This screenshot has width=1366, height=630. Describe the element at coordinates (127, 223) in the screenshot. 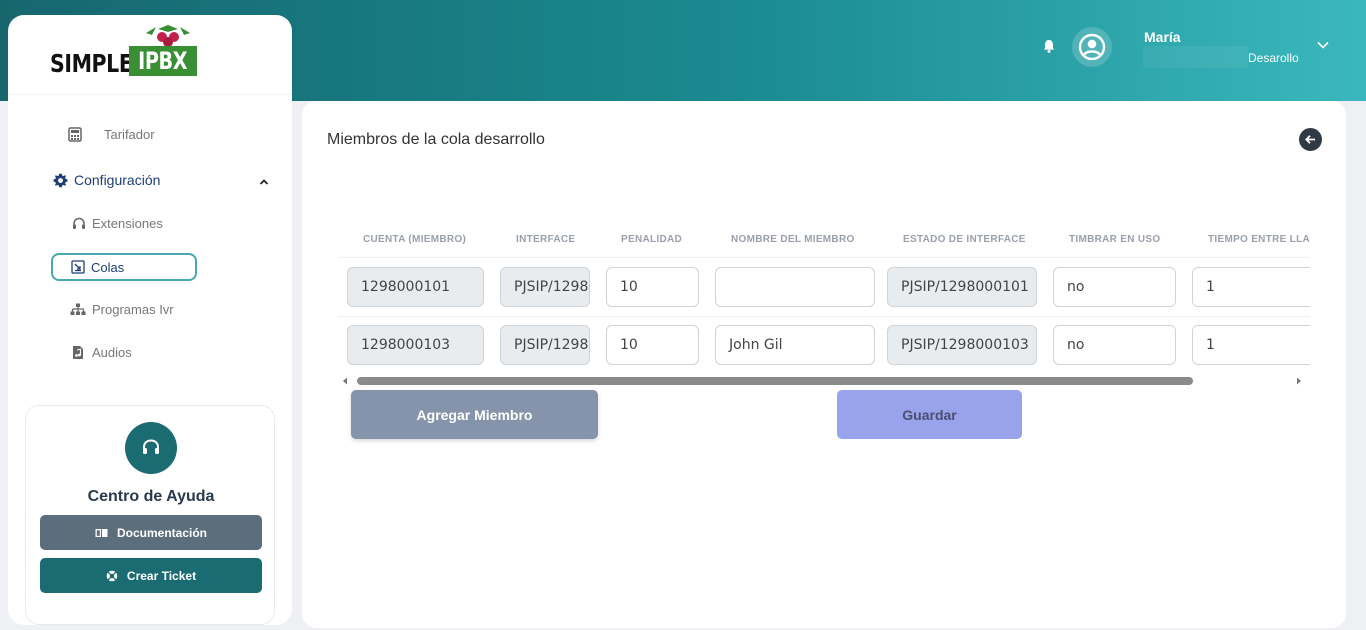

I see `sidebar-item-label: Extensiones` at that location.